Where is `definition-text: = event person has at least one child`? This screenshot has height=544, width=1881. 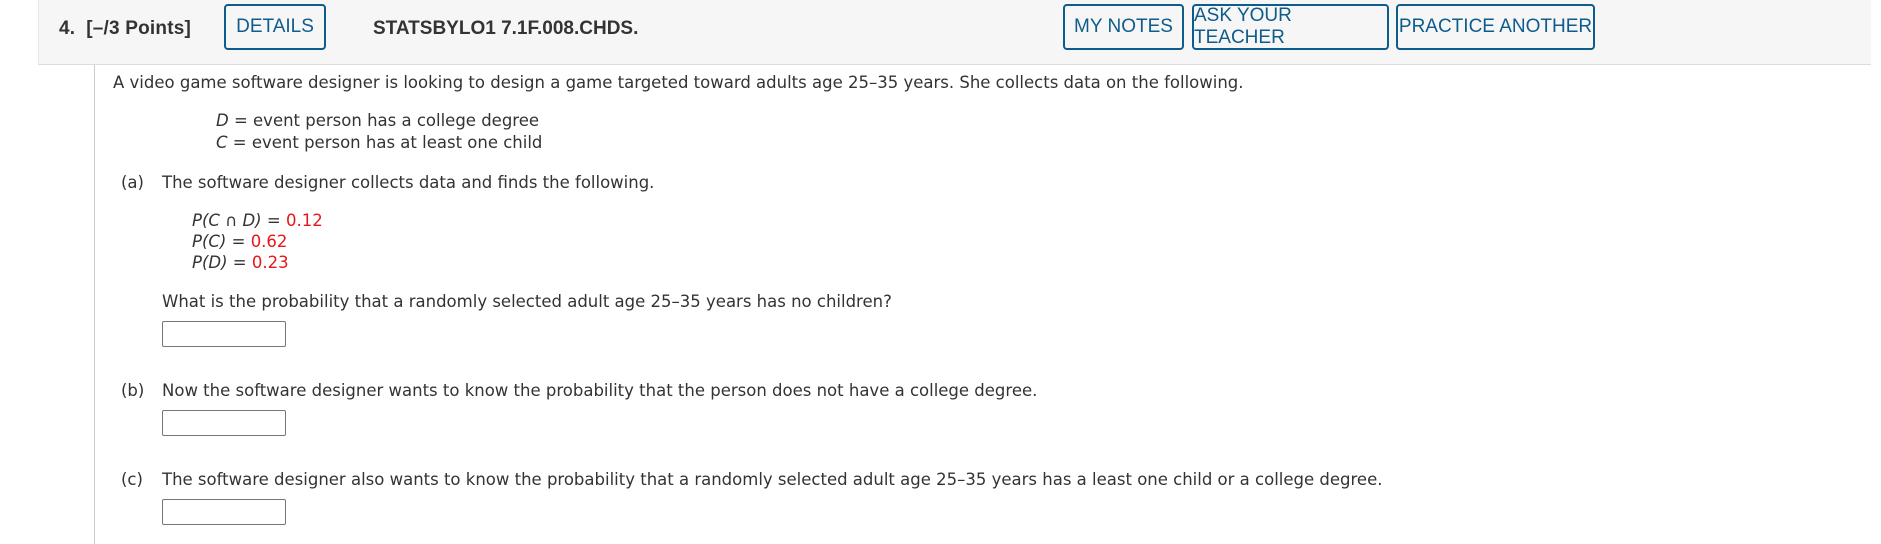
definition-text: = event person has at least one child is located at coordinates (385, 142).